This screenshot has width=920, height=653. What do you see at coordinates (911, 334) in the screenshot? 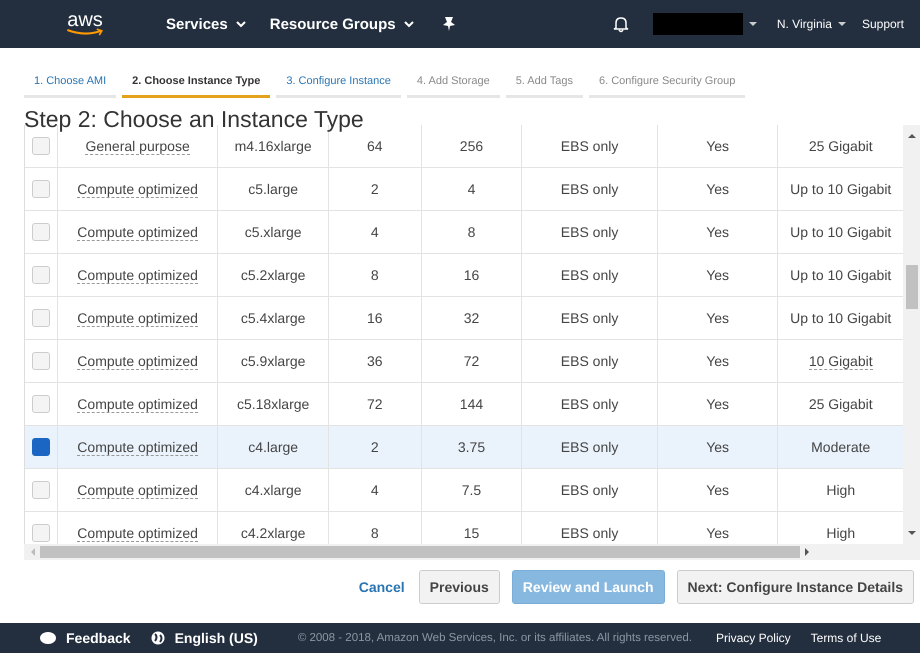
I see `vertical-scrollbar` at bounding box center [911, 334].